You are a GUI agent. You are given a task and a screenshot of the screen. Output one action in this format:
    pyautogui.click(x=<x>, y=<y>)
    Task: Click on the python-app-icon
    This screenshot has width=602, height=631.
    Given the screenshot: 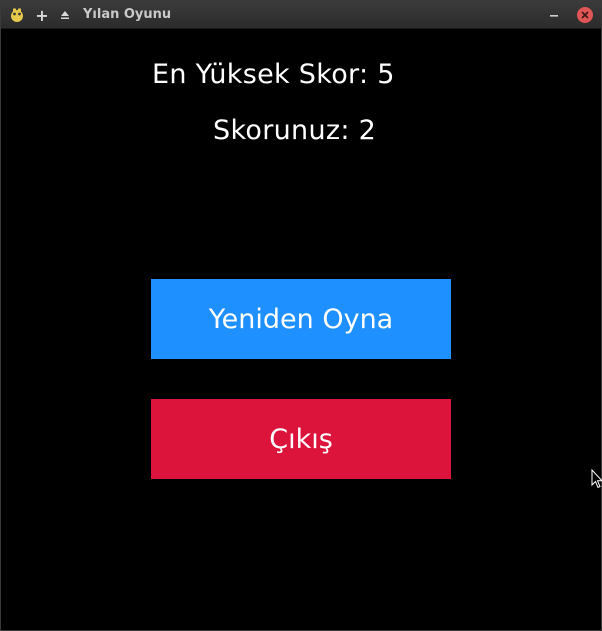 What is the action you would take?
    pyautogui.click(x=17, y=15)
    